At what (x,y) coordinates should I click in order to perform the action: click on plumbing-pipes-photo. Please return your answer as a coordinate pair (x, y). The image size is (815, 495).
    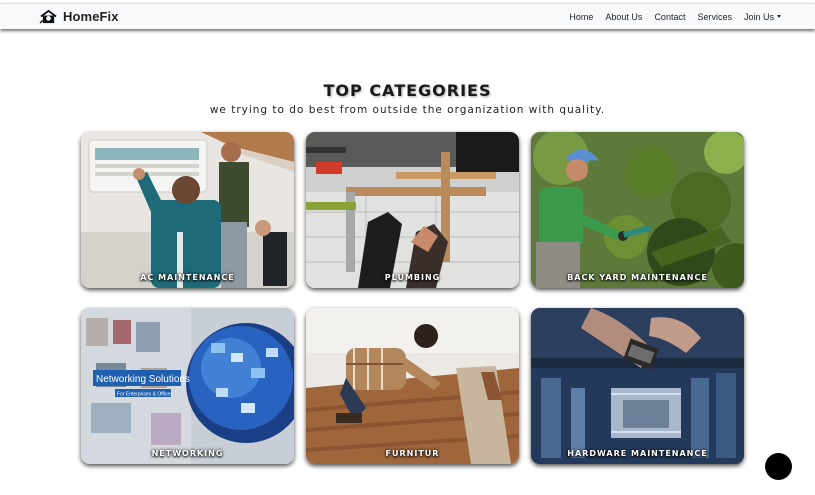
    Looking at the image, I should click on (412, 210).